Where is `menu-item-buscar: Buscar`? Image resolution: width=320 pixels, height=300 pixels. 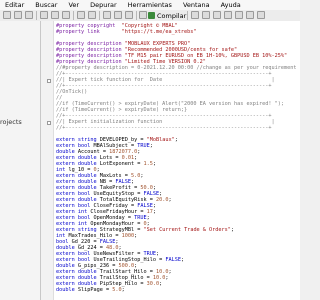
menu-item-buscar: Buscar is located at coordinates (46, 5).